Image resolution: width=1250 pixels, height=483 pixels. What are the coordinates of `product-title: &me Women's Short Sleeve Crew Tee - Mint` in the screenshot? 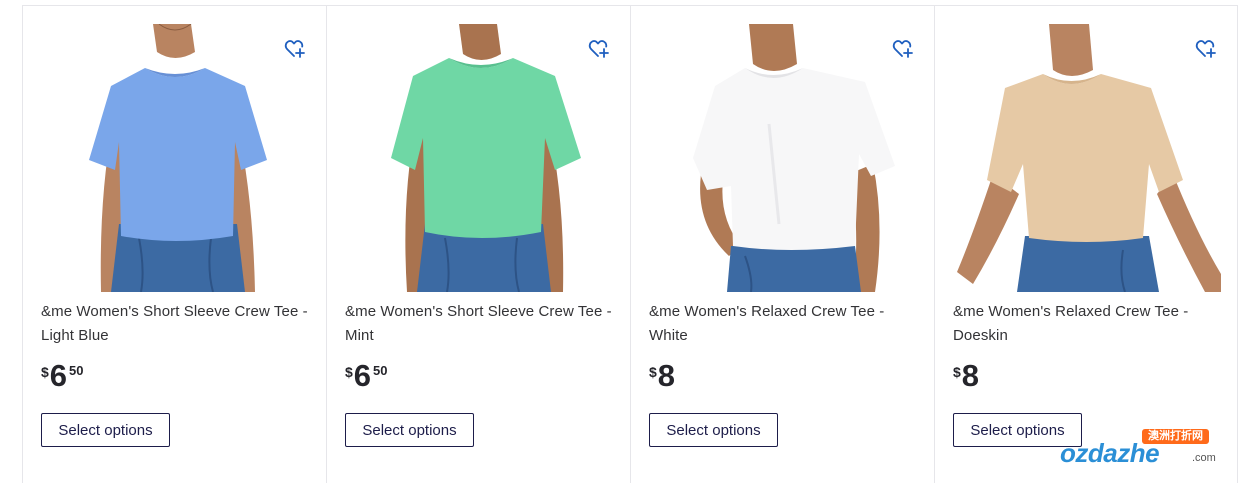 It's located at (479, 324).